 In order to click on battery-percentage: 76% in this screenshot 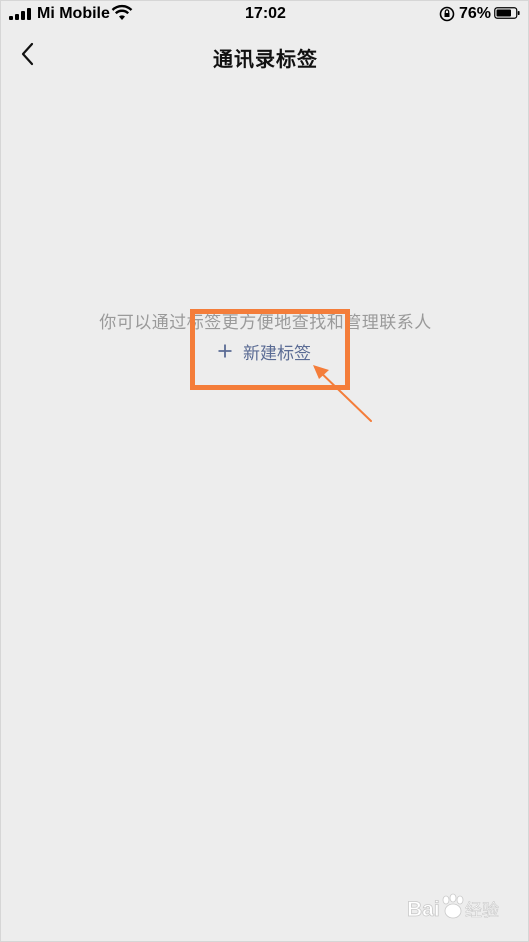, I will do `click(475, 13)`.